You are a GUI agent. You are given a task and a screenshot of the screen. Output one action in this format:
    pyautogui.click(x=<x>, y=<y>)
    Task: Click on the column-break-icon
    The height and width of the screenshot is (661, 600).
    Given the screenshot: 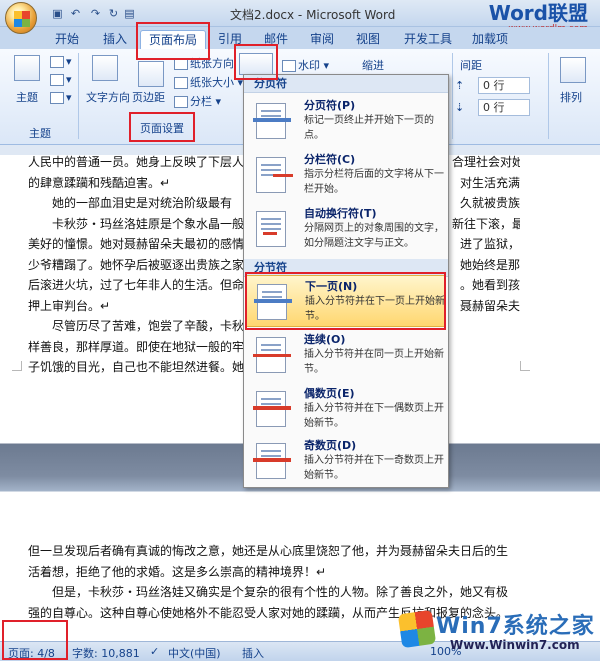 What is the action you would take?
    pyautogui.click(x=274, y=175)
    